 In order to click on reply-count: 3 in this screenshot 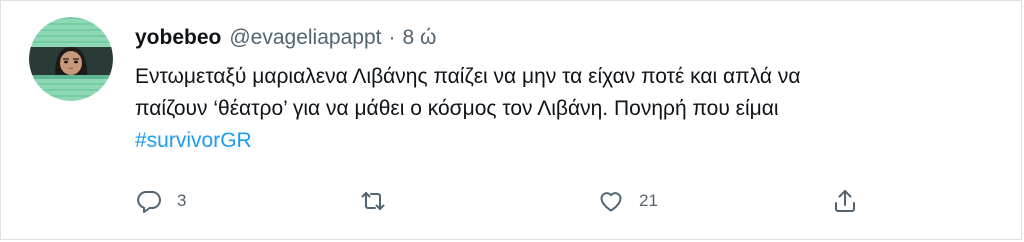, I will do `click(182, 200)`.